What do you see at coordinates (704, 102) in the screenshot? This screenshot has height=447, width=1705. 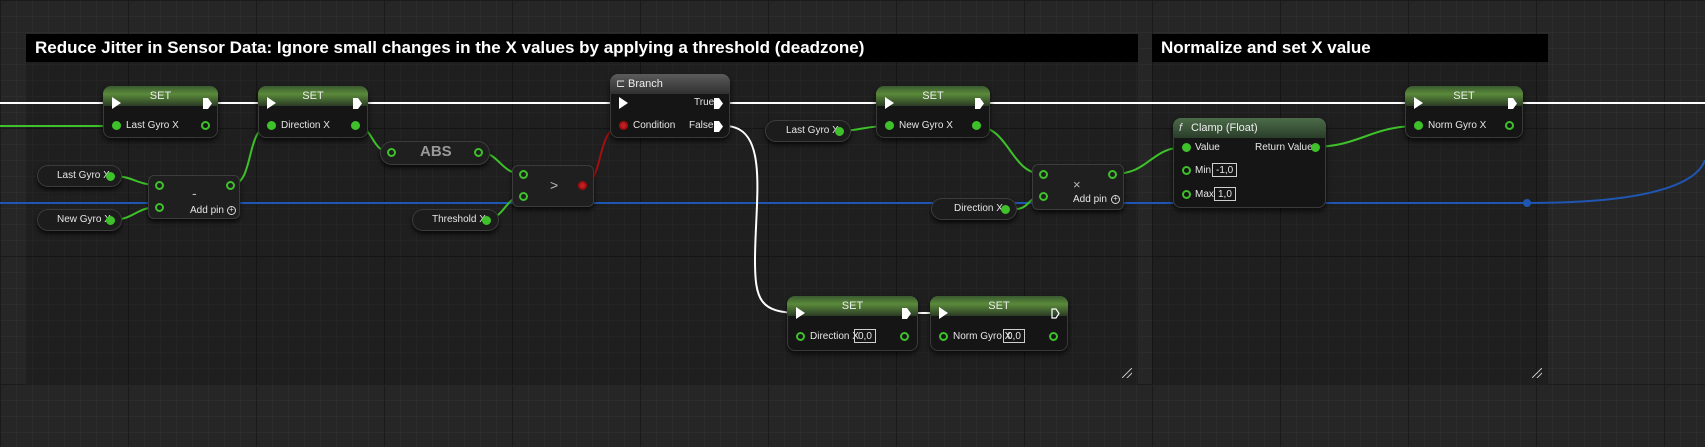 I see `true-label: True` at bounding box center [704, 102].